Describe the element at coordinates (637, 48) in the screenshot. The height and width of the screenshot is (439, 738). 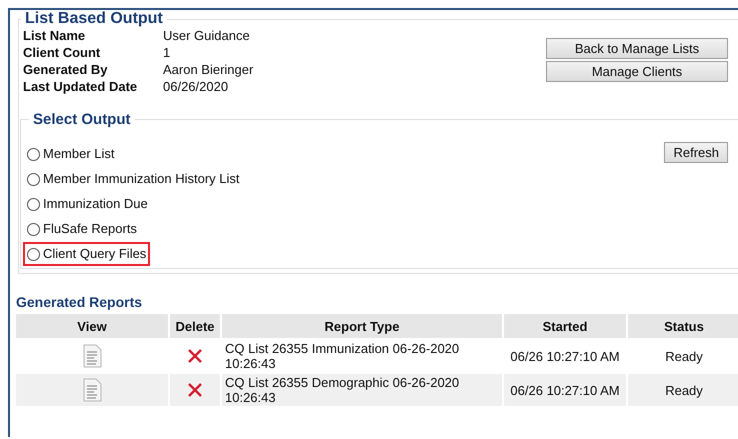
I see `nav-button: Back to Manage Lists` at that location.